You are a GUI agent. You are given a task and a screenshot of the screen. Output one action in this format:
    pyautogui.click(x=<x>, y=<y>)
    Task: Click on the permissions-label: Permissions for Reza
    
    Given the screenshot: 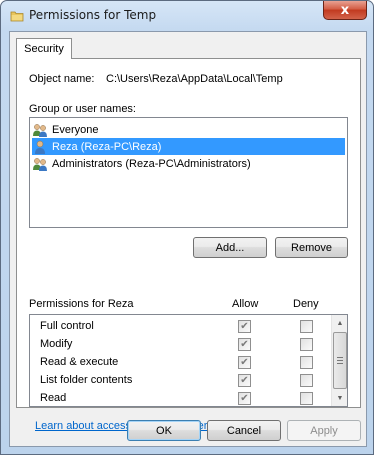 What is the action you would take?
    pyautogui.click(x=81, y=304)
    